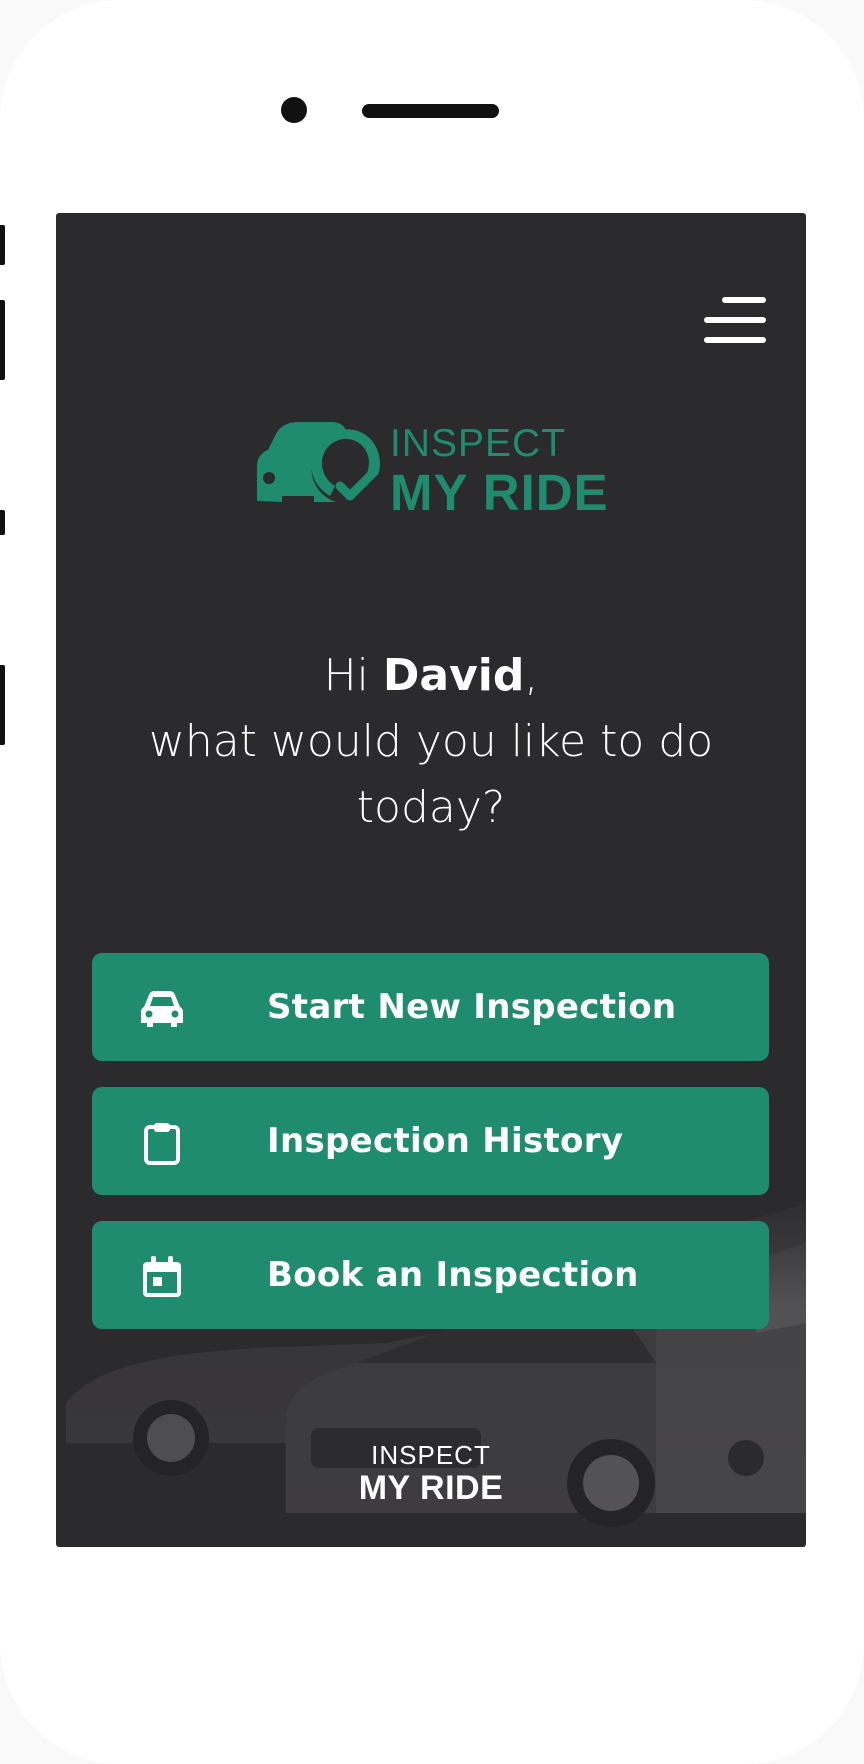 This screenshot has width=864, height=1764. Describe the element at coordinates (499, 492) in the screenshot. I see `logo-wordmark-line2: MY RIDE` at that location.